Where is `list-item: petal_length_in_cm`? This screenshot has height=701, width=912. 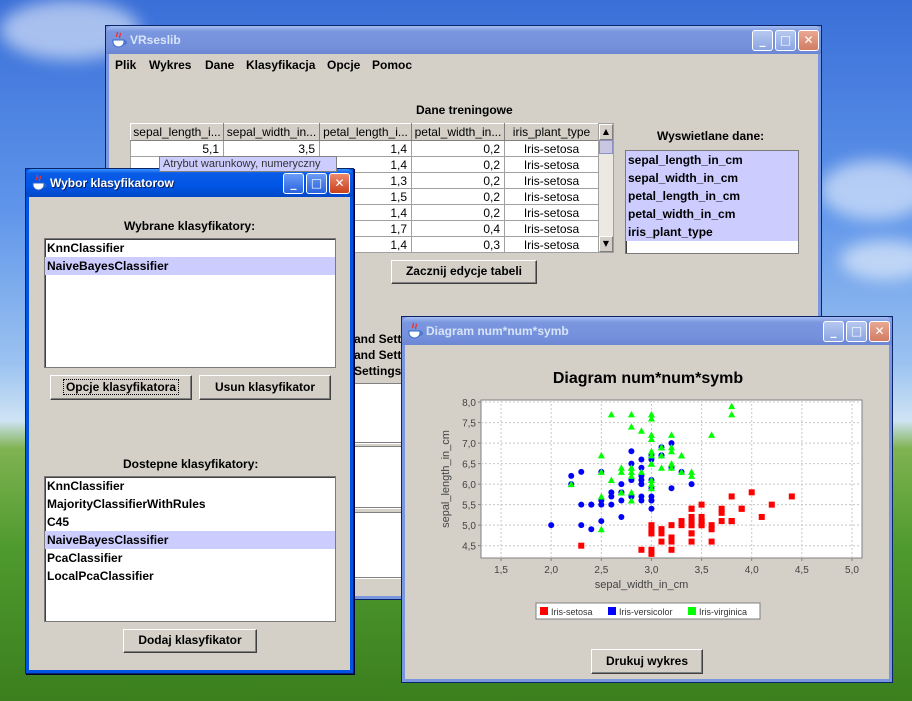 list-item: petal_length_in_cm is located at coordinates (712, 196).